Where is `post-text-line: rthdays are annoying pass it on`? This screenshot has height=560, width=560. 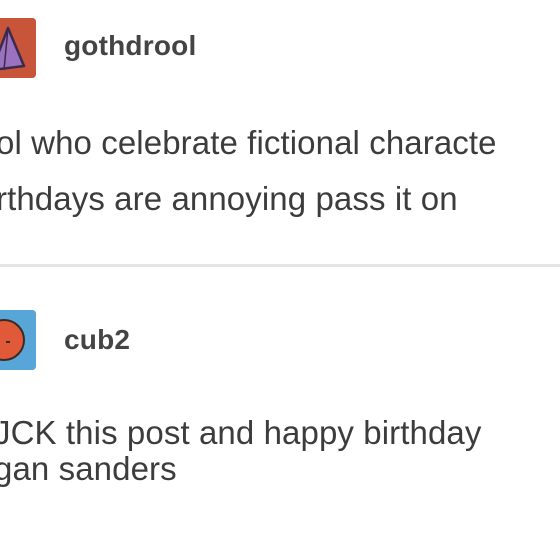
post-text-line: rthdays are annoying pass it on is located at coordinates (229, 198).